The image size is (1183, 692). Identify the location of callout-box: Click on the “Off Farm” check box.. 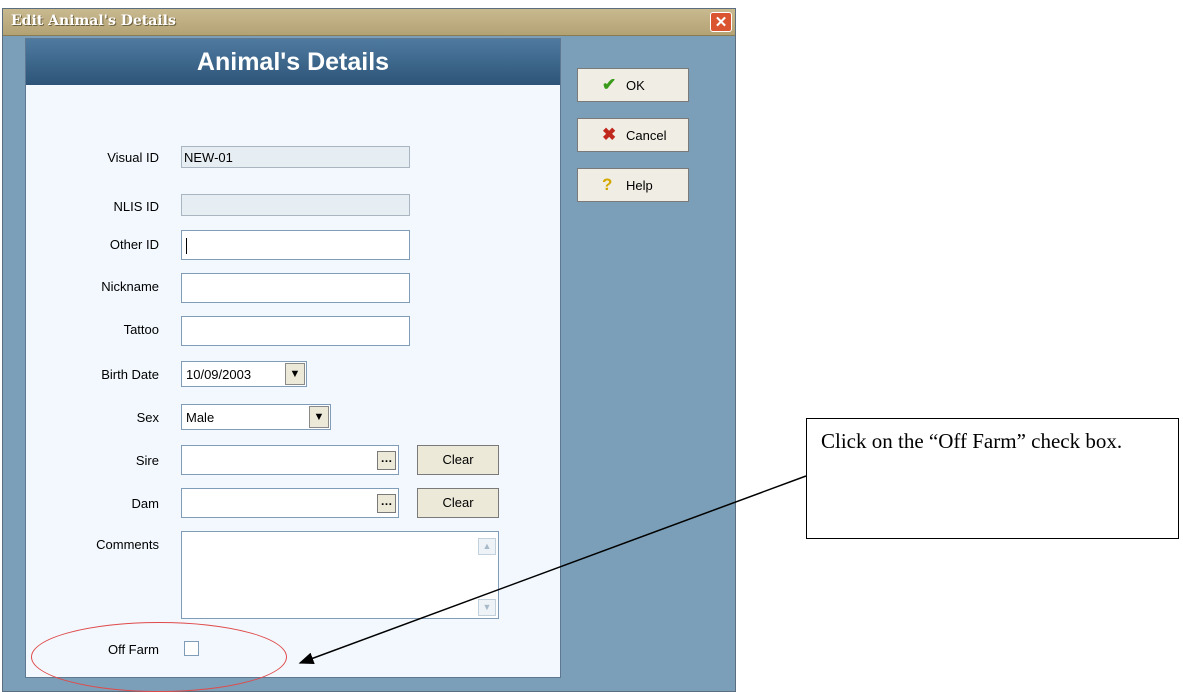
(992, 478).